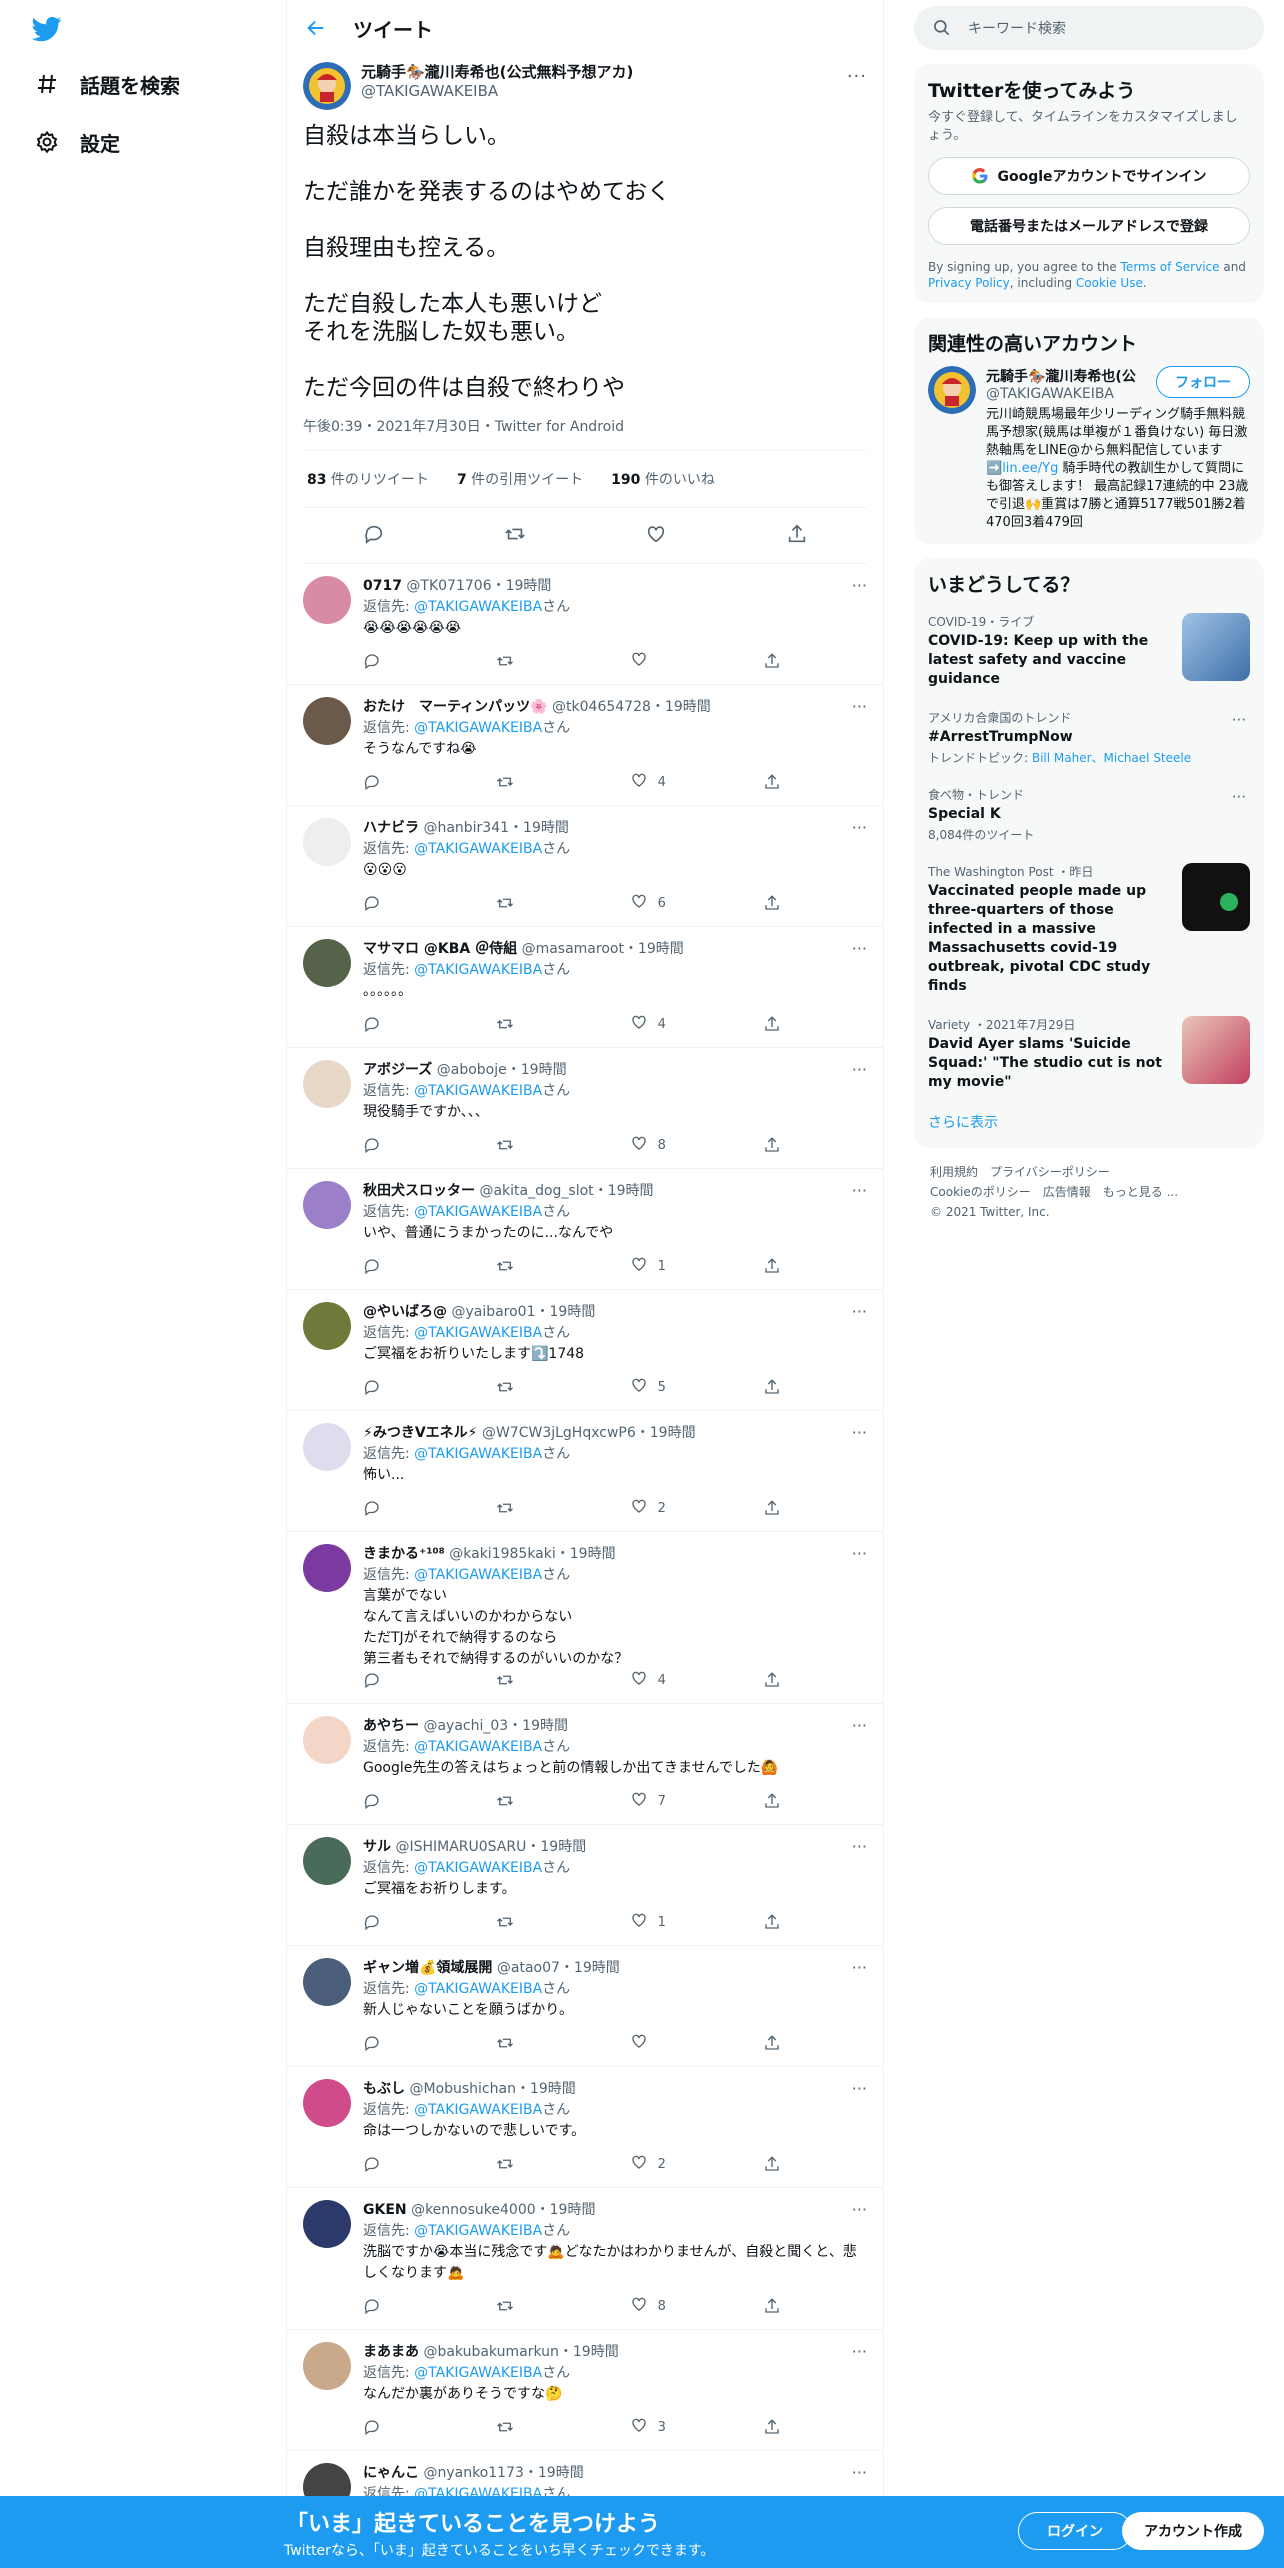  Describe the element at coordinates (675, 1922) in the screenshot. I see `like-button: 1` at that location.